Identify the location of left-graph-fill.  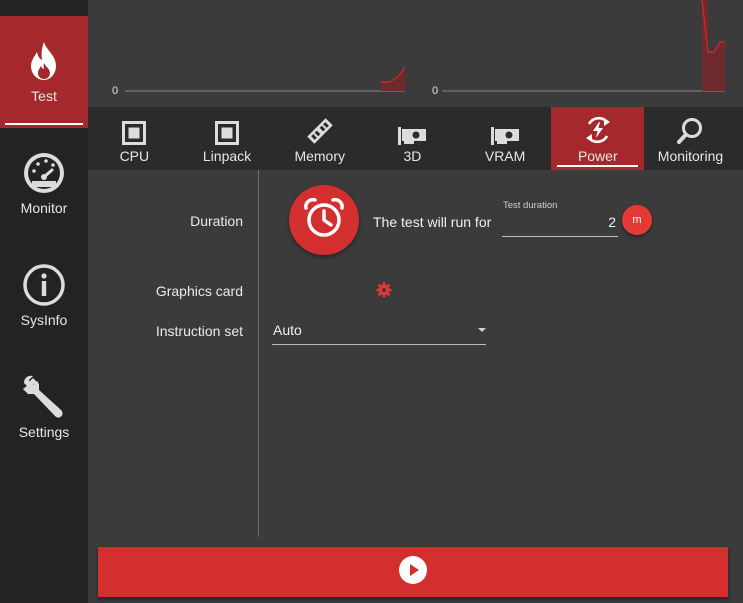
(393, 79).